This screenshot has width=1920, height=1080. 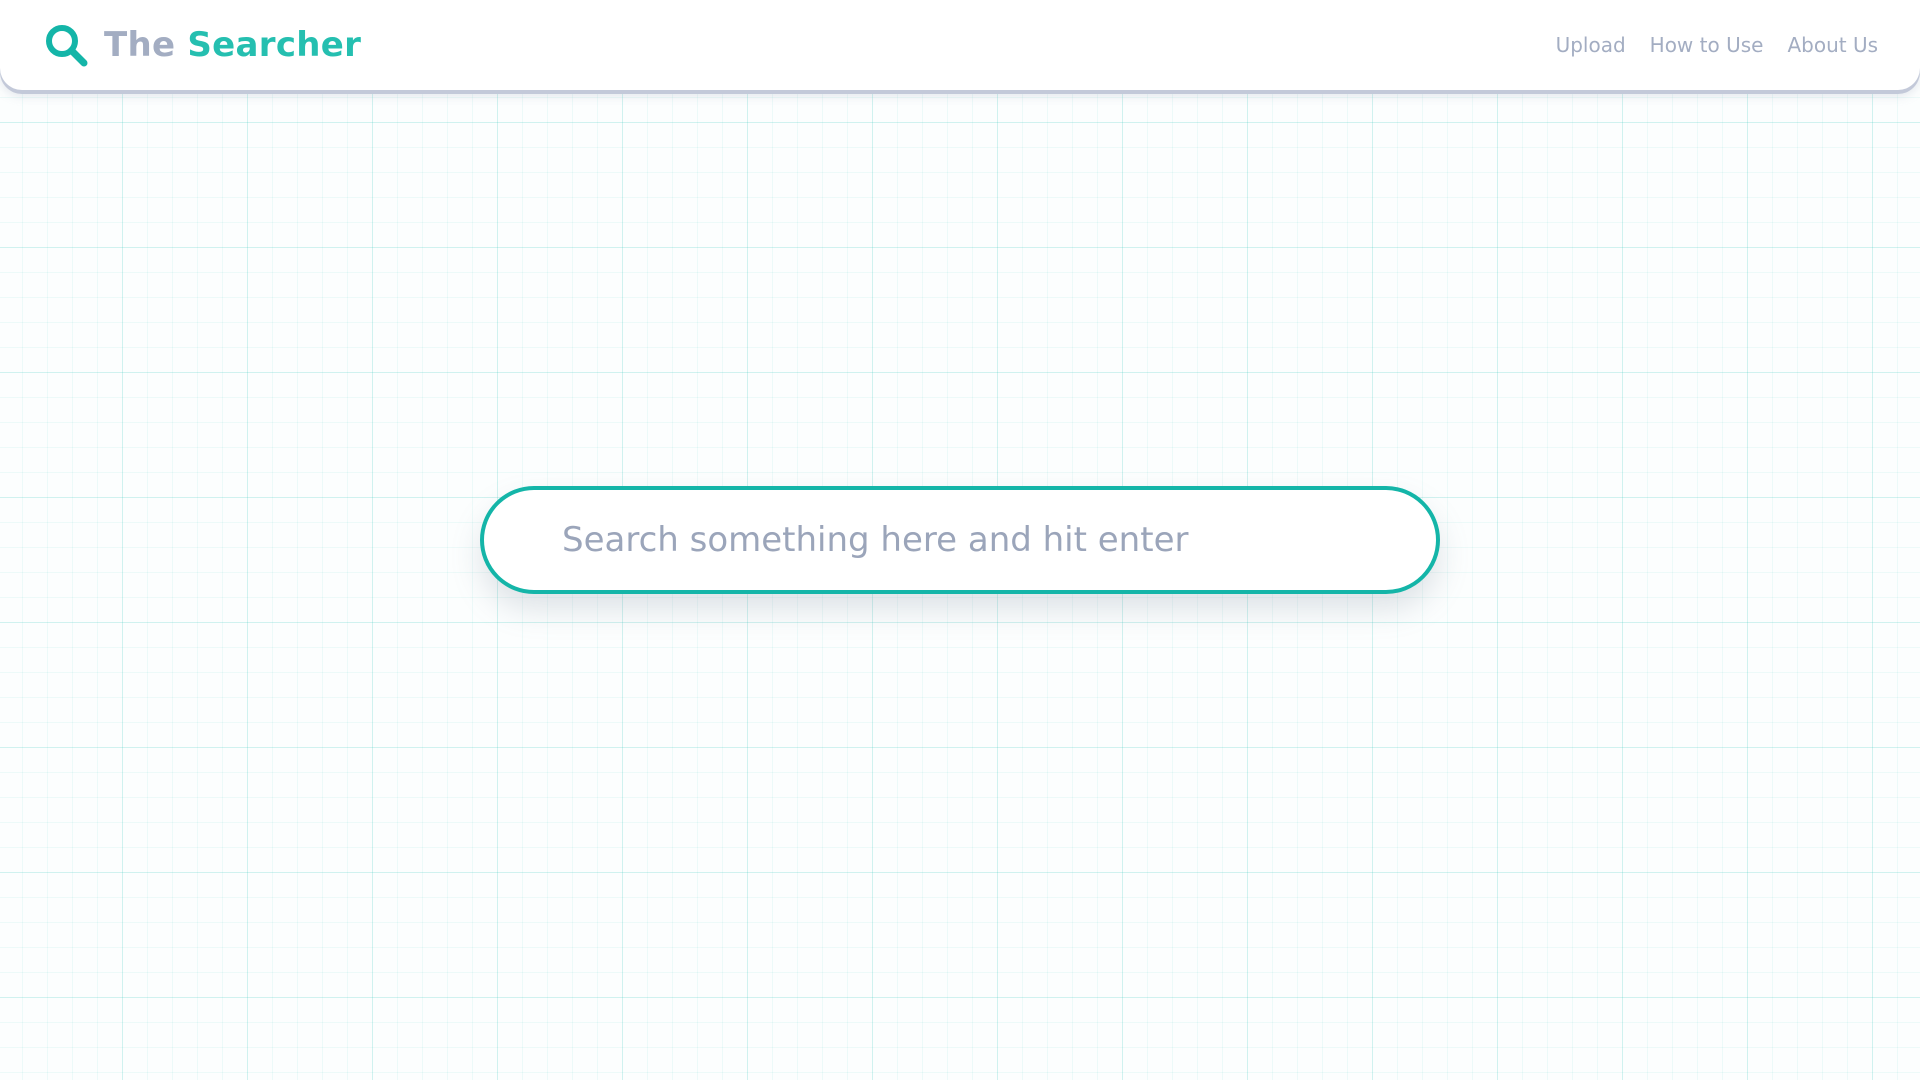 What do you see at coordinates (1591, 45) in the screenshot?
I see `nav-link-upload: Upload` at bounding box center [1591, 45].